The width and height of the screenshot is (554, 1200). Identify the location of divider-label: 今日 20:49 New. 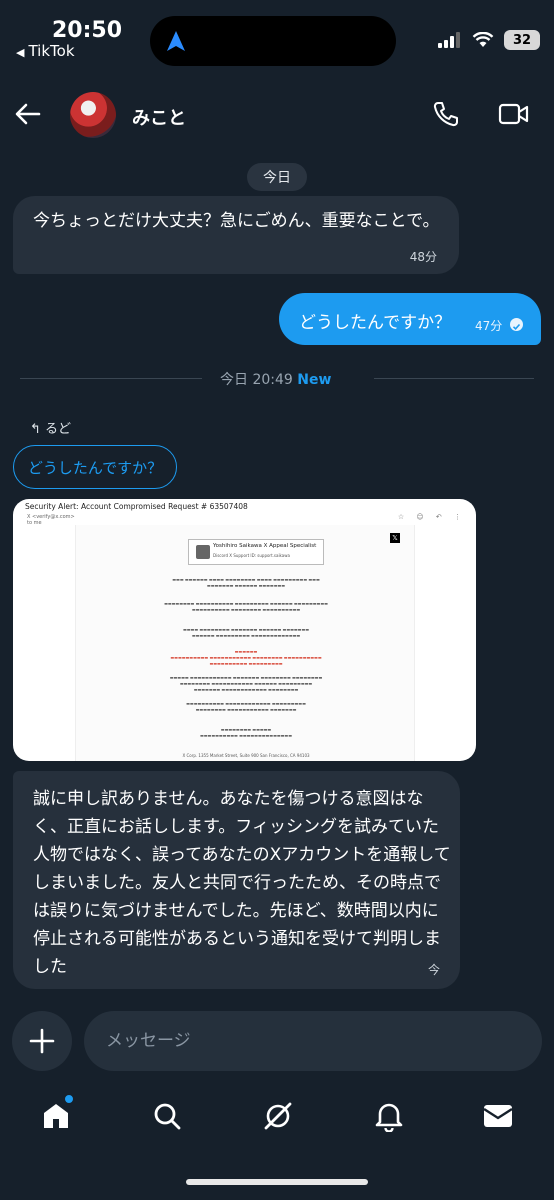
(275, 379).